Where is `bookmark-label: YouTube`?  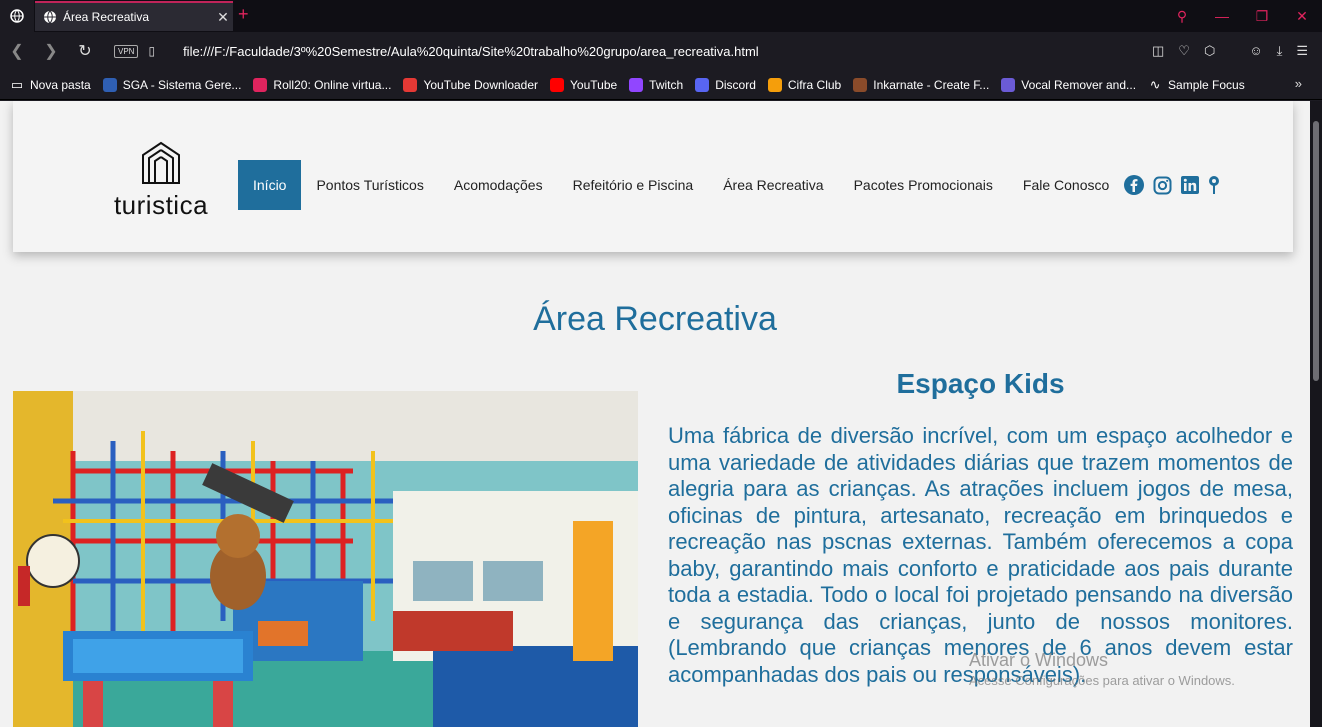 bookmark-label: YouTube is located at coordinates (594, 84).